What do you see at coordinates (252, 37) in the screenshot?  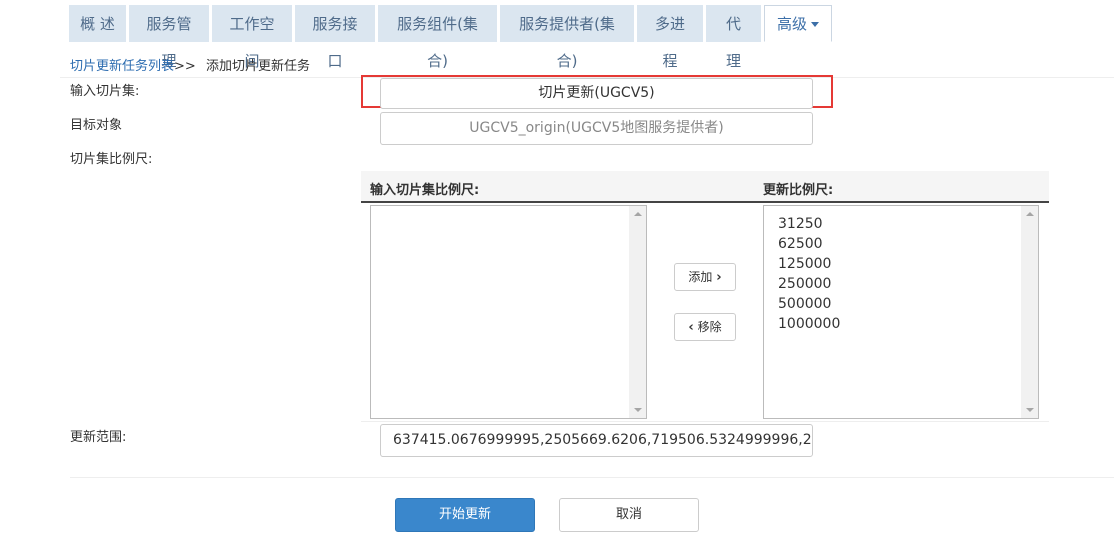 I see `tab-workspace: 工作空间` at bounding box center [252, 37].